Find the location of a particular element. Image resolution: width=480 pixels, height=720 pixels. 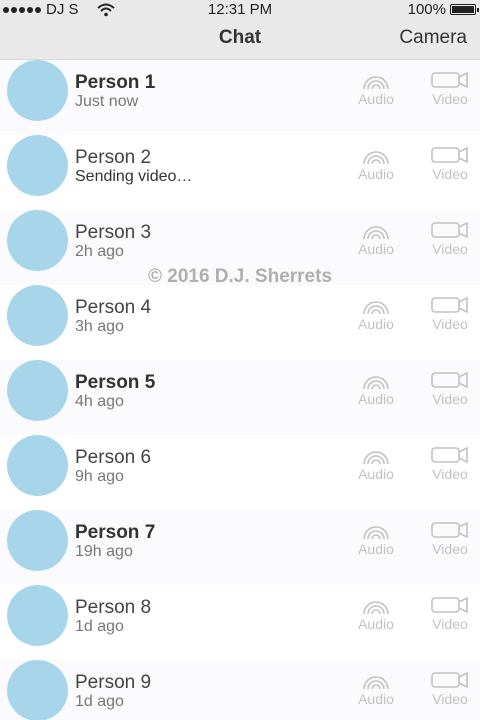

battery-fill is located at coordinates (463, 9).